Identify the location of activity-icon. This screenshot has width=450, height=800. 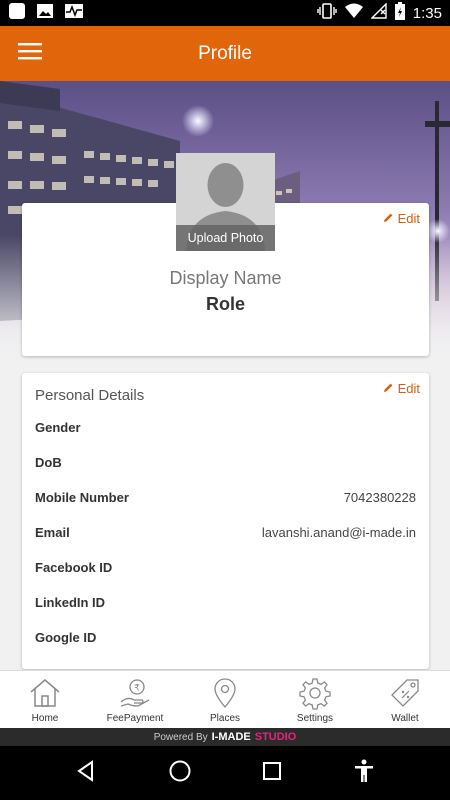
(74, 13).